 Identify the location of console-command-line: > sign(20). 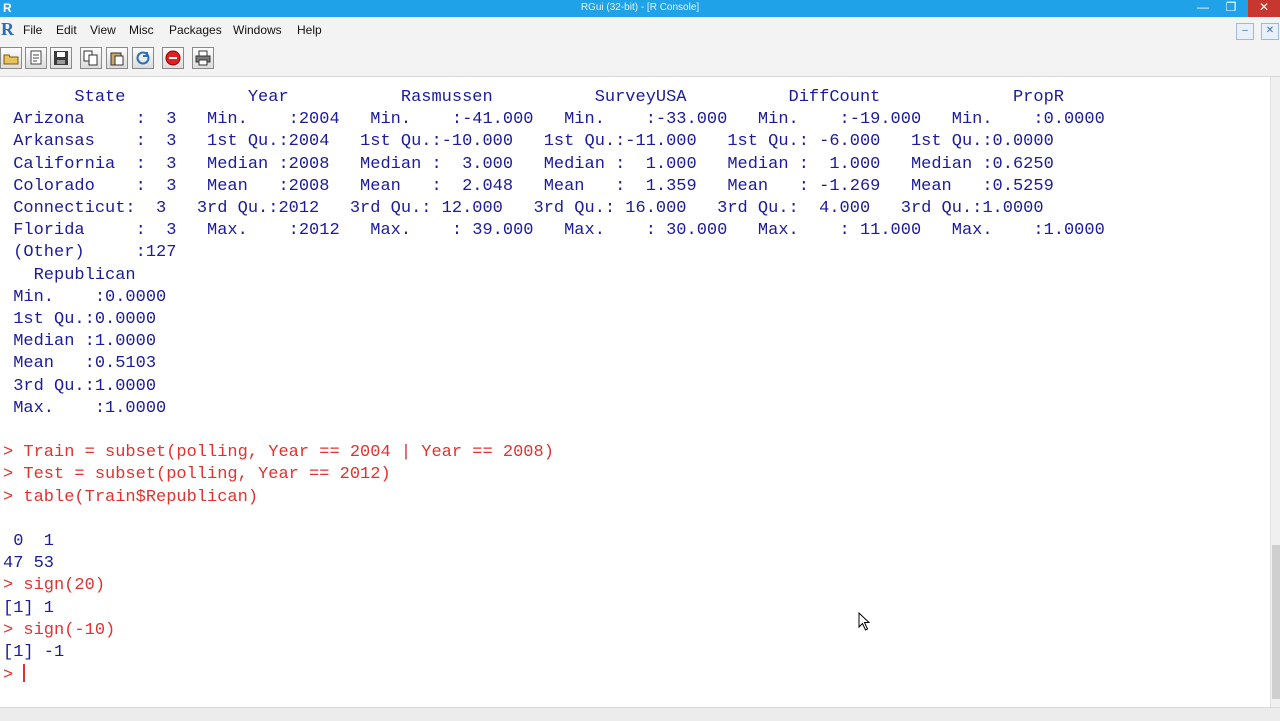
(54, 586).